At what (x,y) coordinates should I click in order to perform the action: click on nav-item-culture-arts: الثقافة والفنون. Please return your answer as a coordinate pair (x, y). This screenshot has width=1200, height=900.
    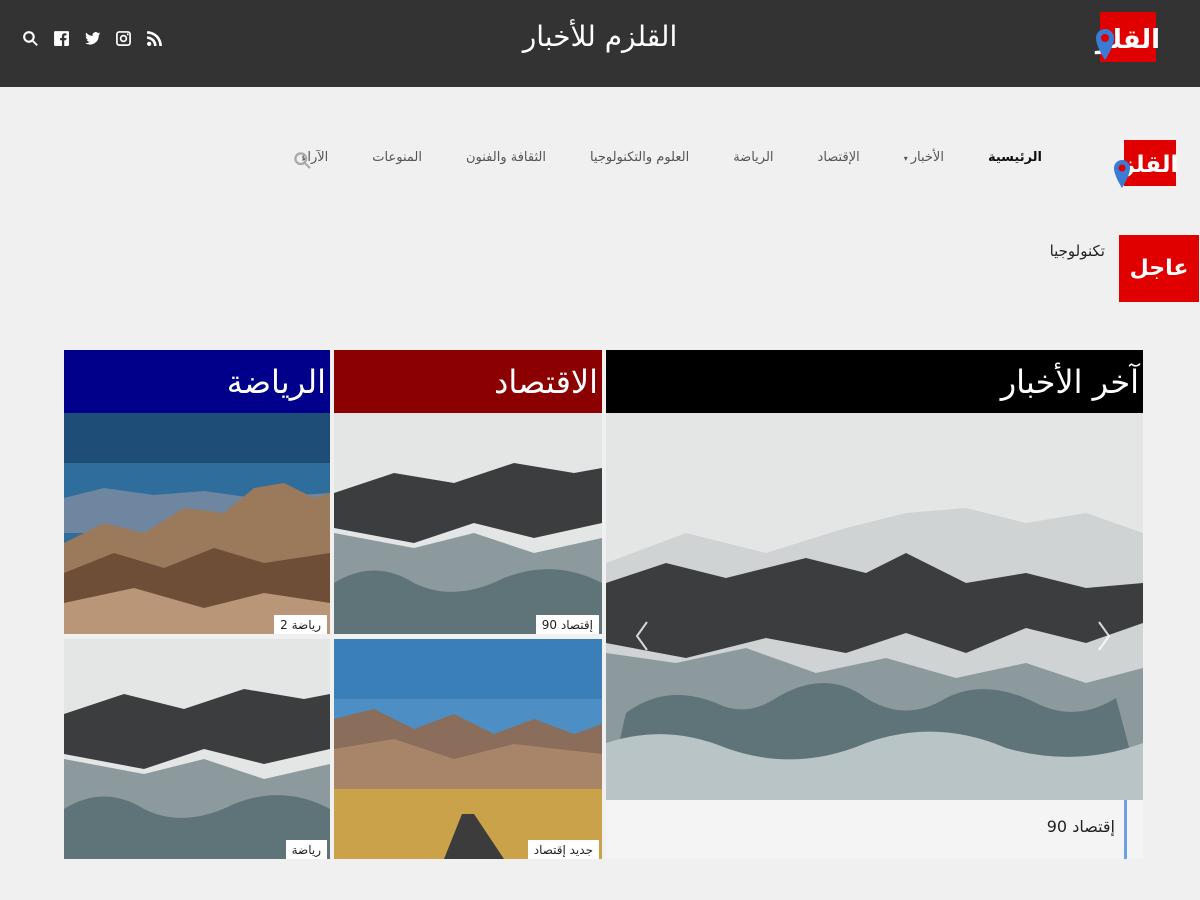
    Looking at the image, I should click on (506, 157).